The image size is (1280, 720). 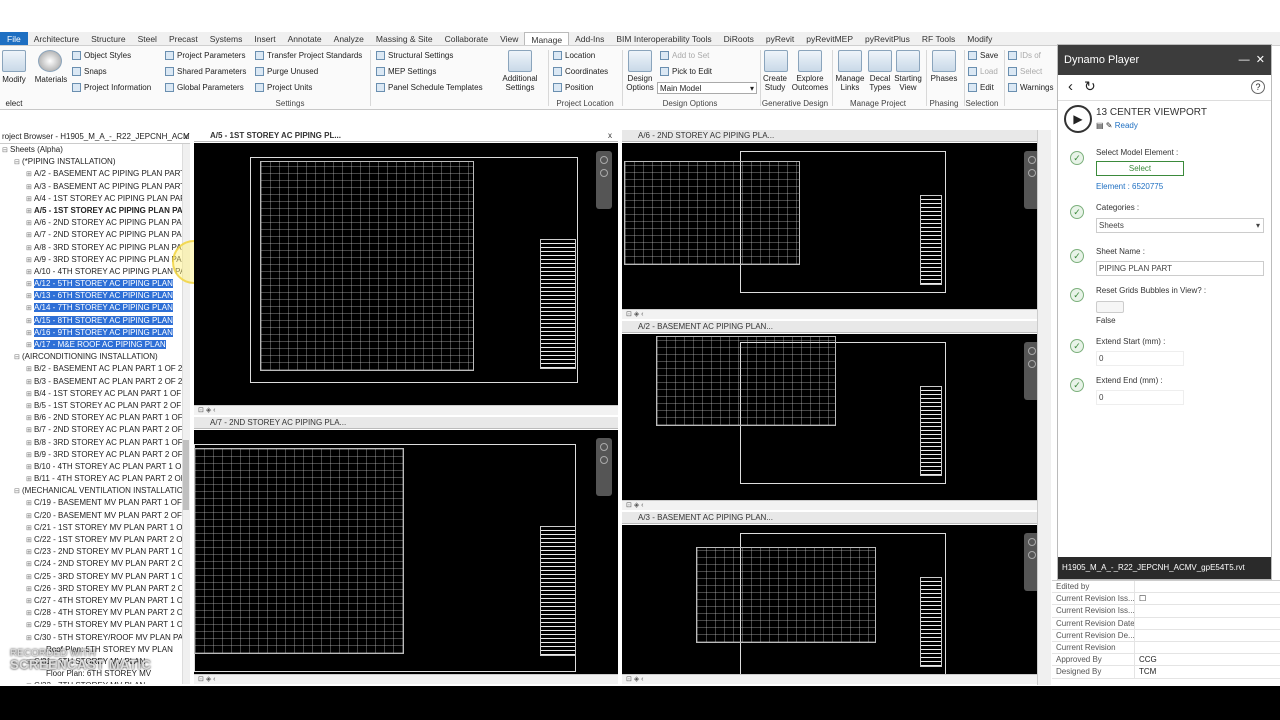 I want to click on help-icon: ?, so click(x=1258, y=87).